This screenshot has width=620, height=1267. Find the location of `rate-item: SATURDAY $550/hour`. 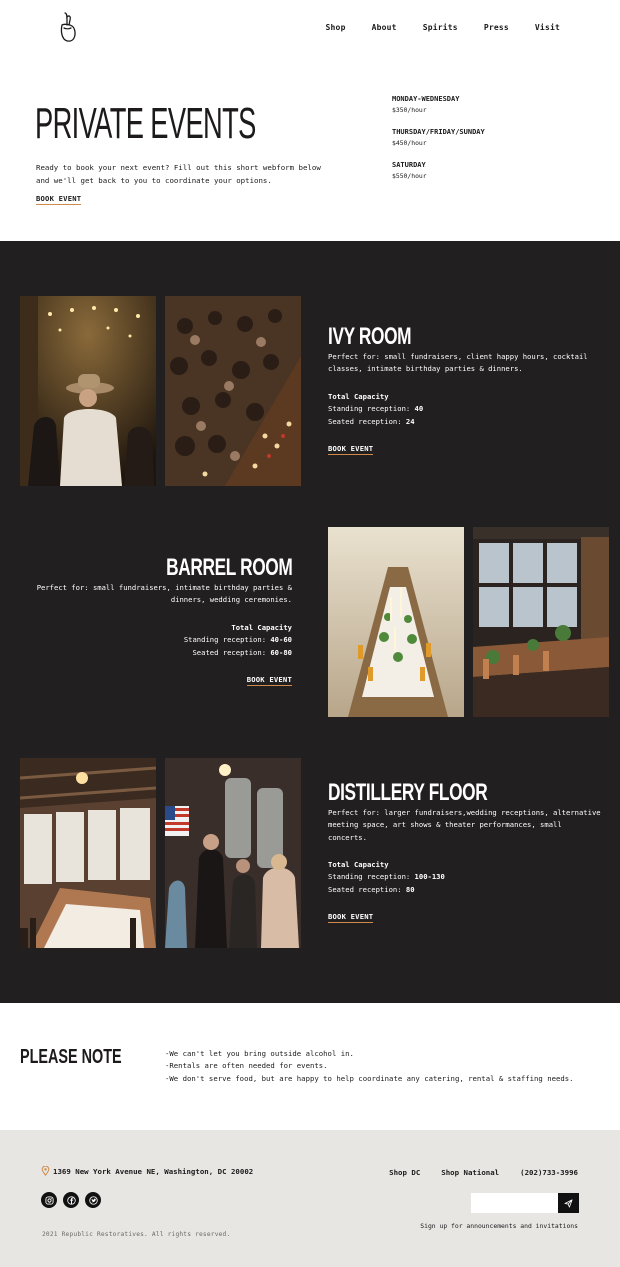

rate-item: SATURDAY $550/hour is located at coordinates (492, 171).